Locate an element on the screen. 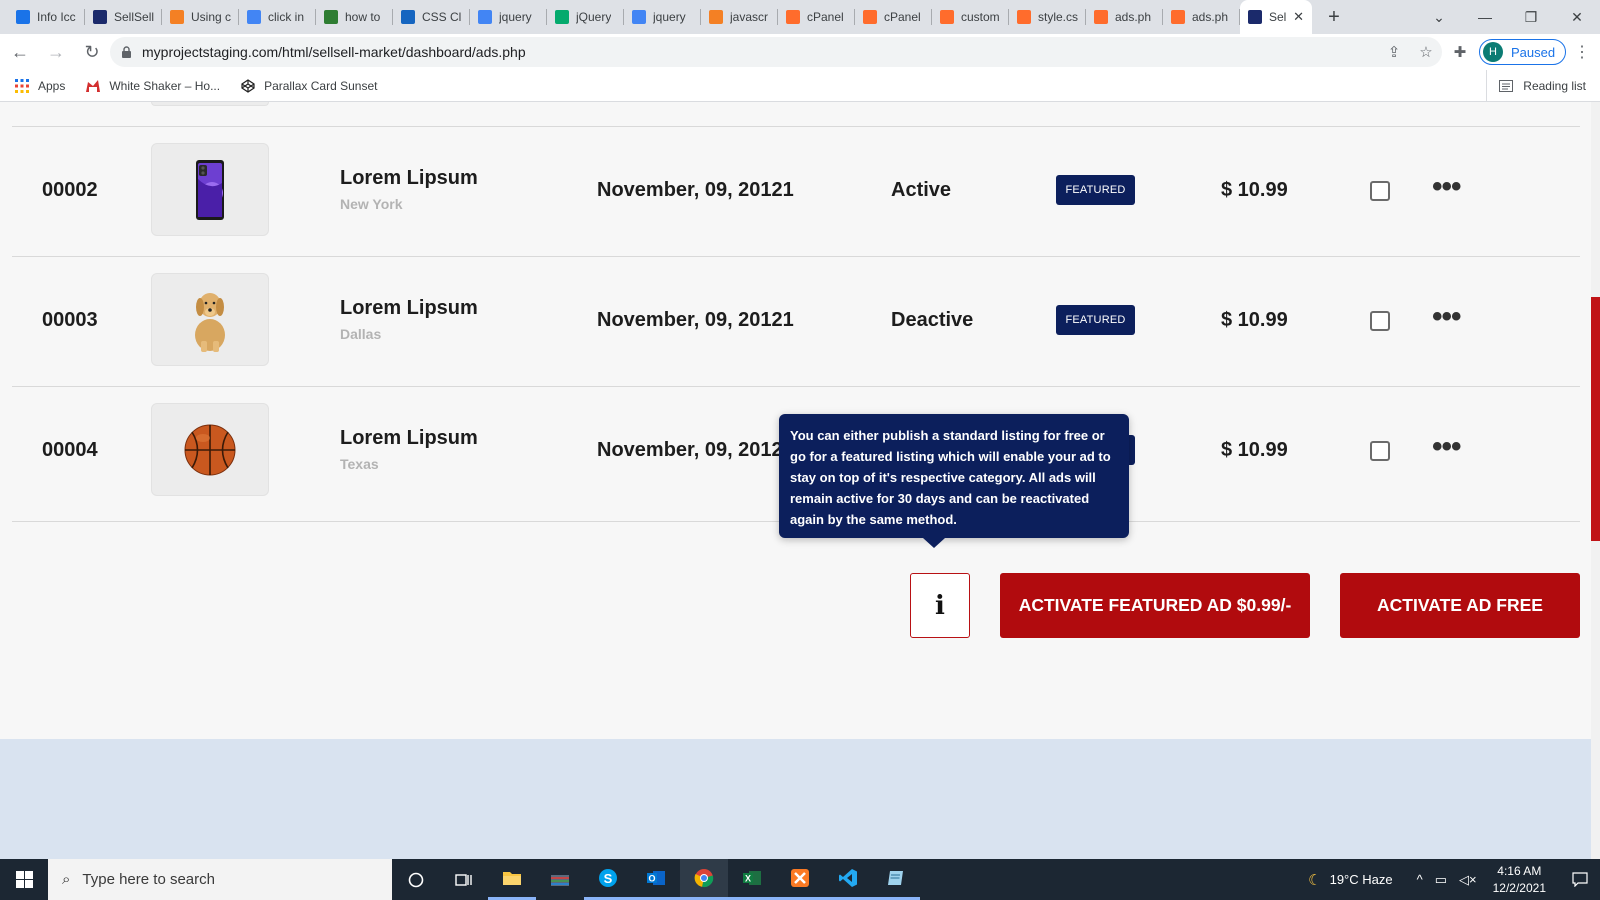 This screenshot has height=900, width=1600. browser-tab: Info Icc is located at coordinates (46, 17).